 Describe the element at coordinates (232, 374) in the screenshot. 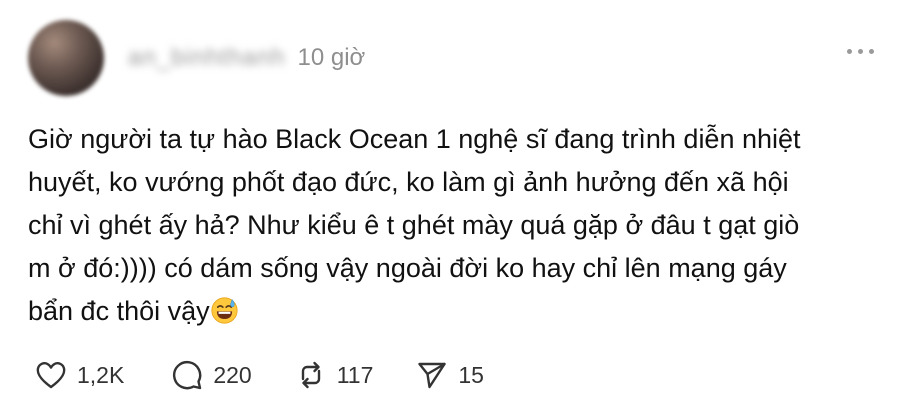

I see `comment-count: 220` at that location.